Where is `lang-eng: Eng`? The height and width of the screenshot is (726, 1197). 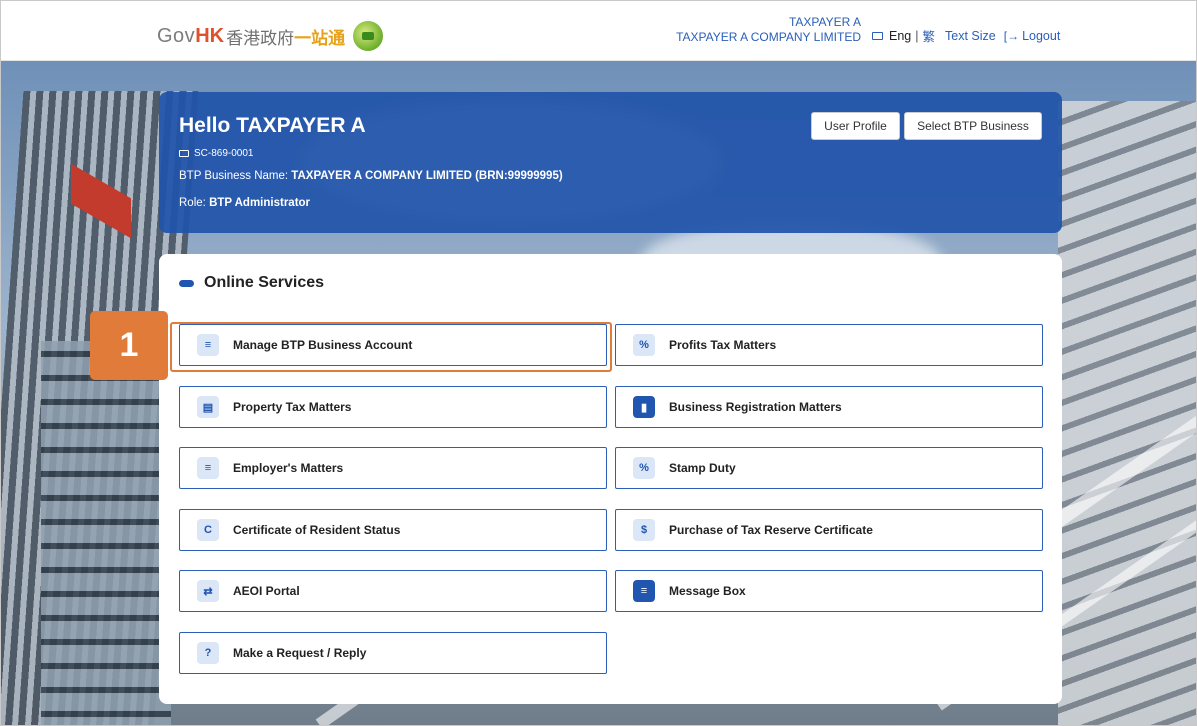
lang-eng: Eng is located at coordinates (900, 36).